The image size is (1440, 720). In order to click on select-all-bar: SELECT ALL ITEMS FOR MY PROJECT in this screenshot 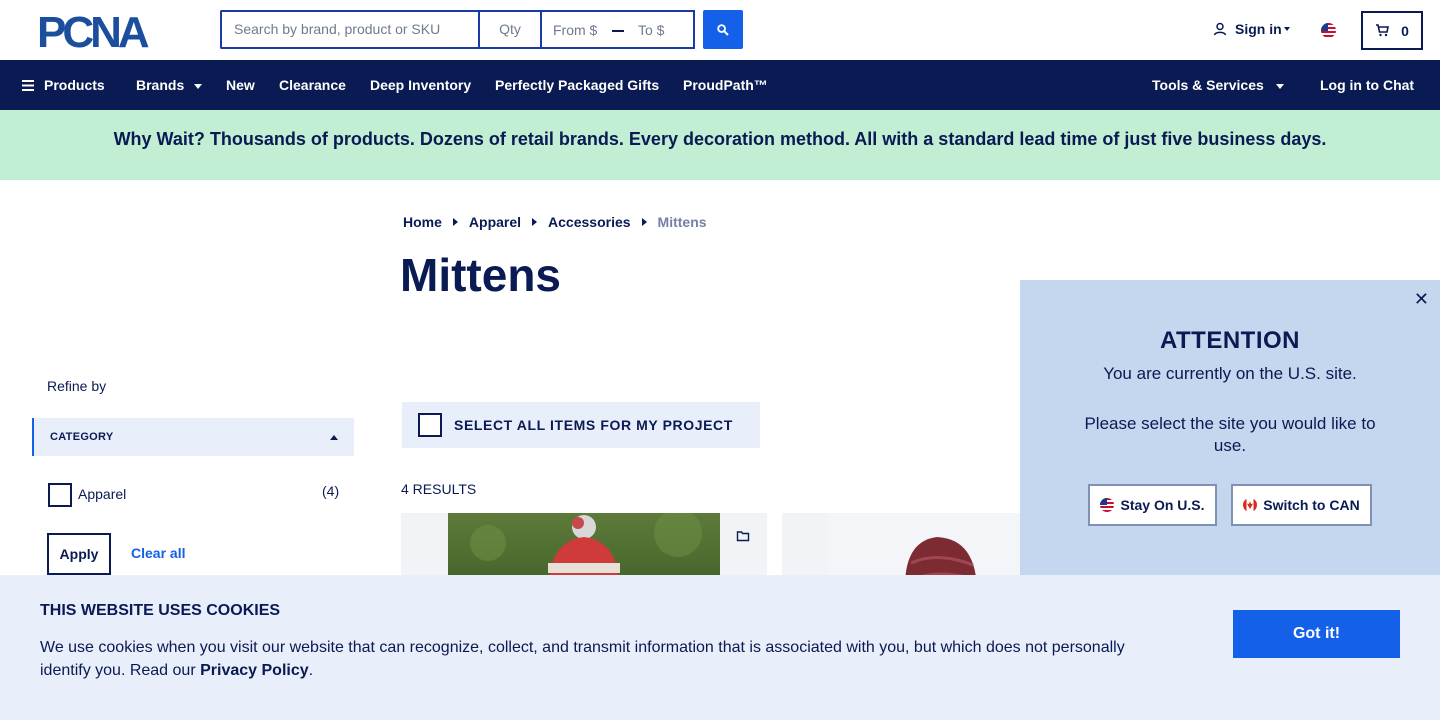, I will do `click(581, 425)`.